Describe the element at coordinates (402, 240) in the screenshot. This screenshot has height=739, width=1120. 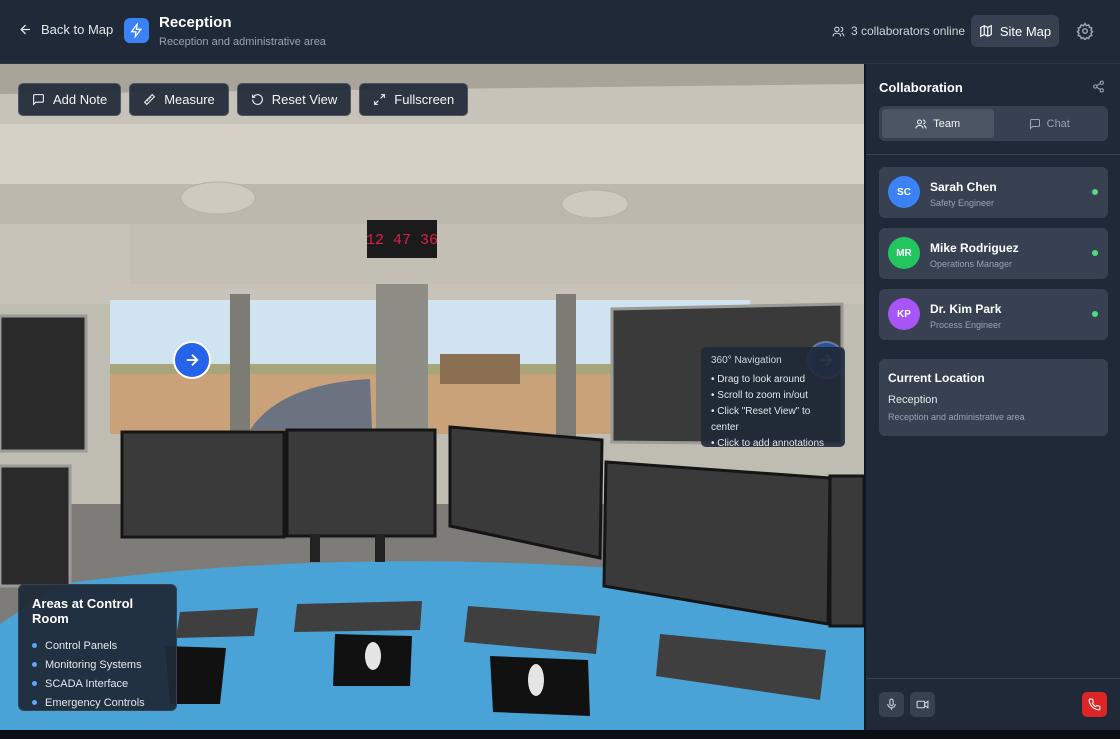
I see `wall-clock-display: 12 47 36` at that location.